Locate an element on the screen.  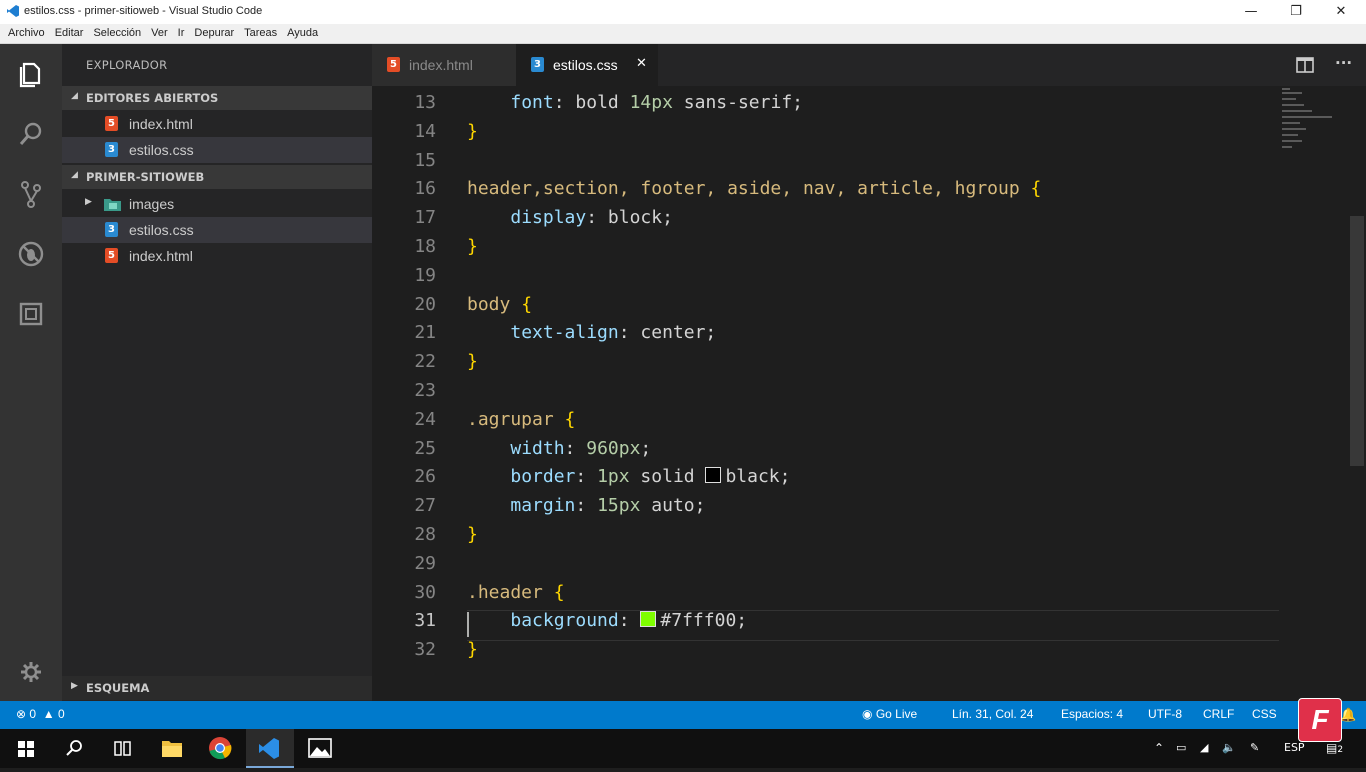
eol-setting: CRLF is located at coordinates (1218, 714).